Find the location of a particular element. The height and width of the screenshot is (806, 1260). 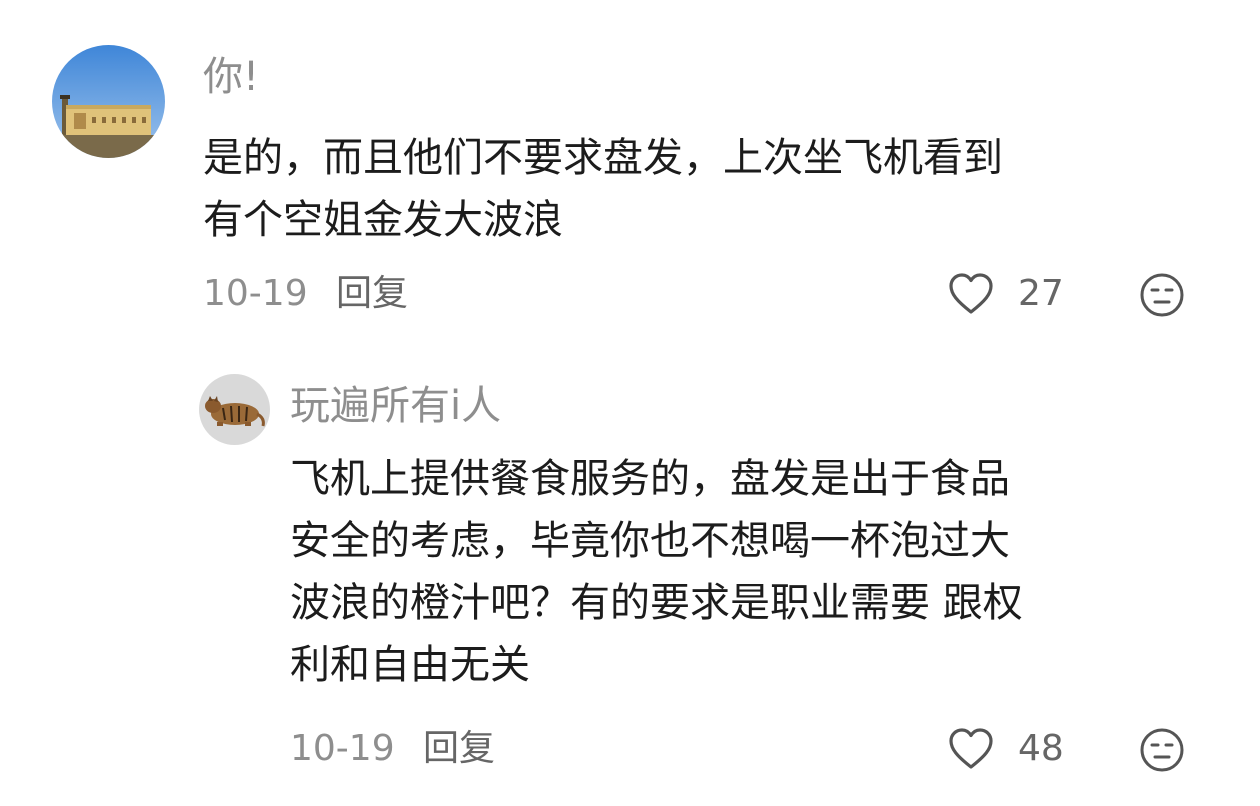

comment-text-line: 有个空姐金发大波浪 is located at coordinates (383, 220).